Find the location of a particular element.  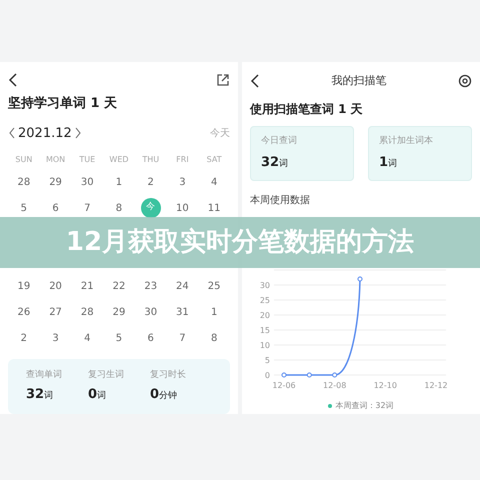

axis-label: 0 is located at coordinates (267, 375).